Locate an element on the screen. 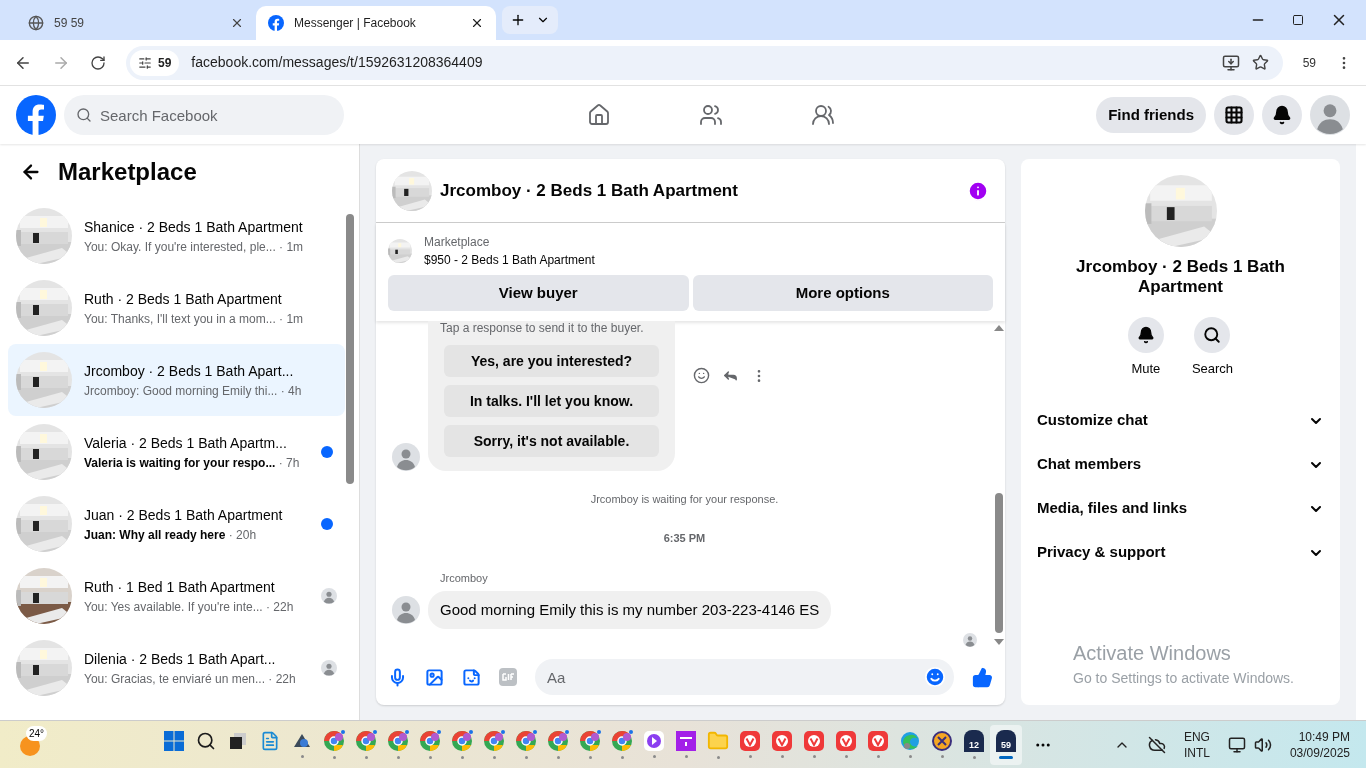 This screenshot has height=768, width=1366. bookmark-star-icon is located at coordinates (1260, 62).